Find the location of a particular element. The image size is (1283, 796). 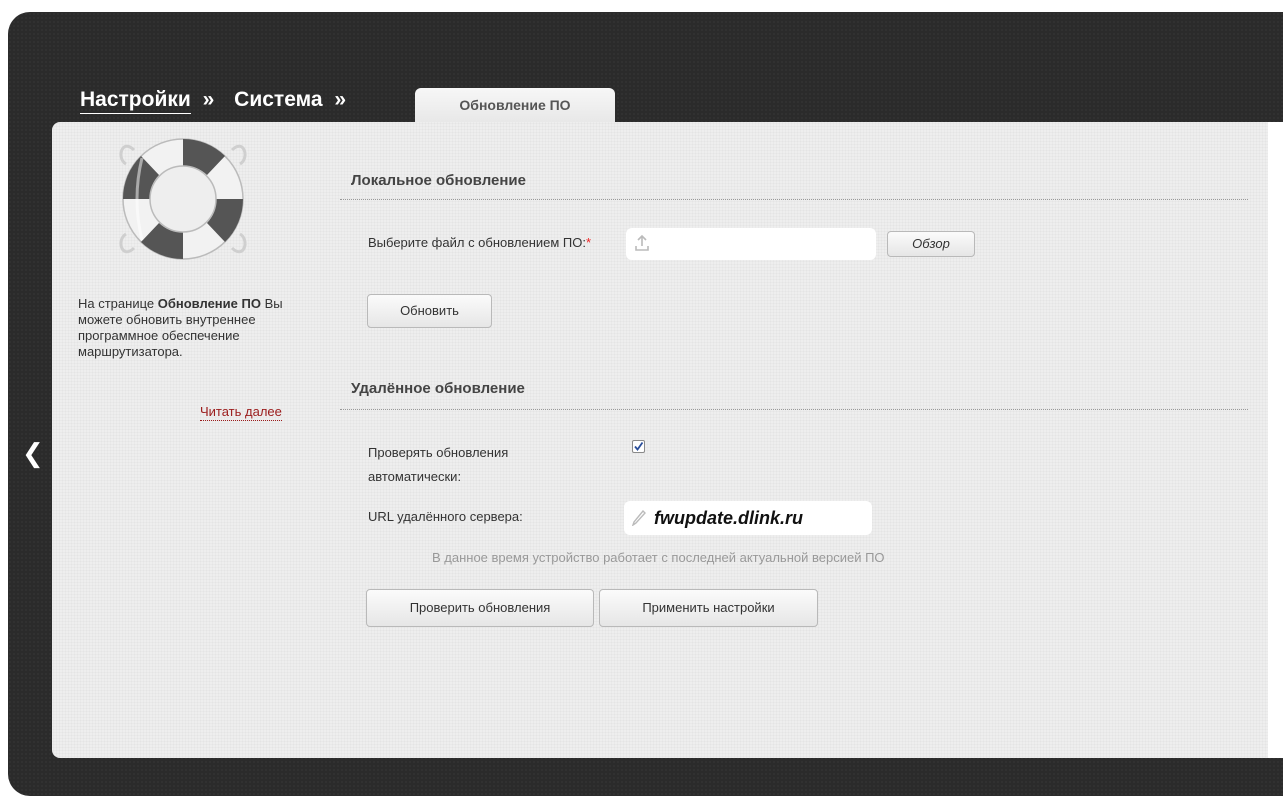

url-input: fwupdate.dlink.ru is located at coordinates (748, 518).